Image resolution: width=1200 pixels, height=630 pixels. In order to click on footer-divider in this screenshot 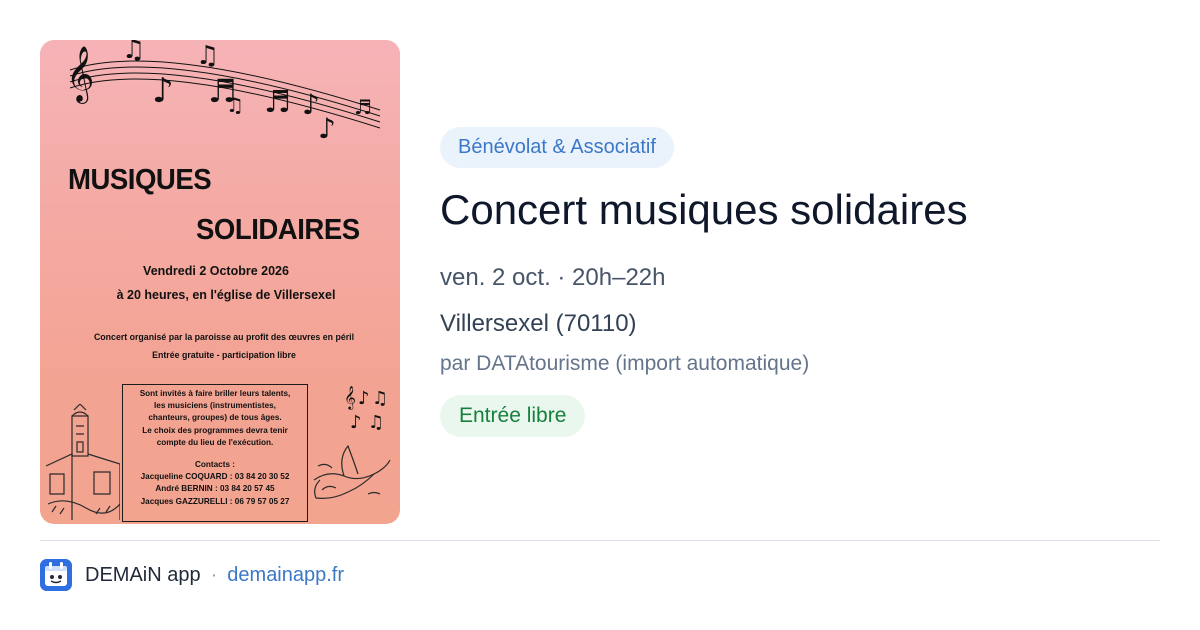, I will do `click(600, 540)`.